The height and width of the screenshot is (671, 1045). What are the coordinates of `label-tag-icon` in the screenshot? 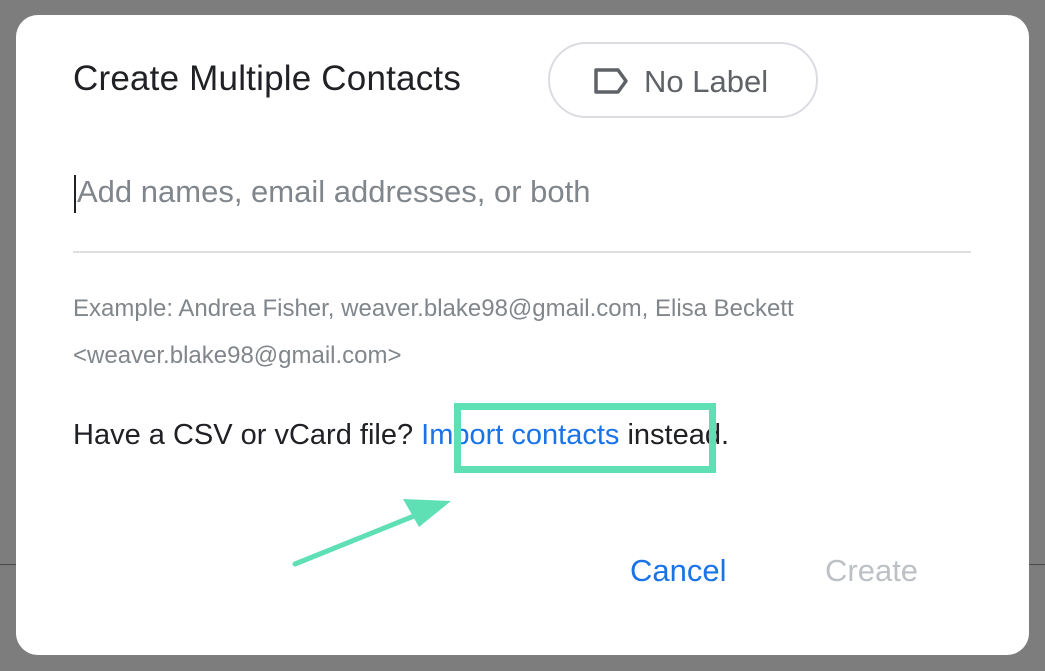 It's located at (611, 81).